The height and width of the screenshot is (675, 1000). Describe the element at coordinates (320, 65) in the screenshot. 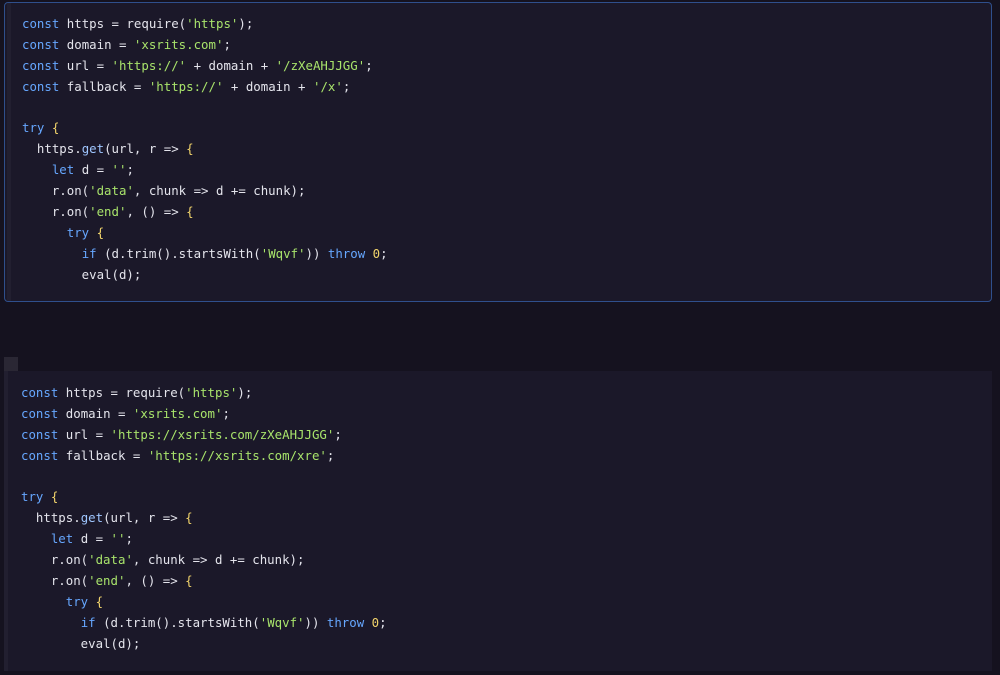

I see `code-token: '/zXeAHJJGG'` at that location.